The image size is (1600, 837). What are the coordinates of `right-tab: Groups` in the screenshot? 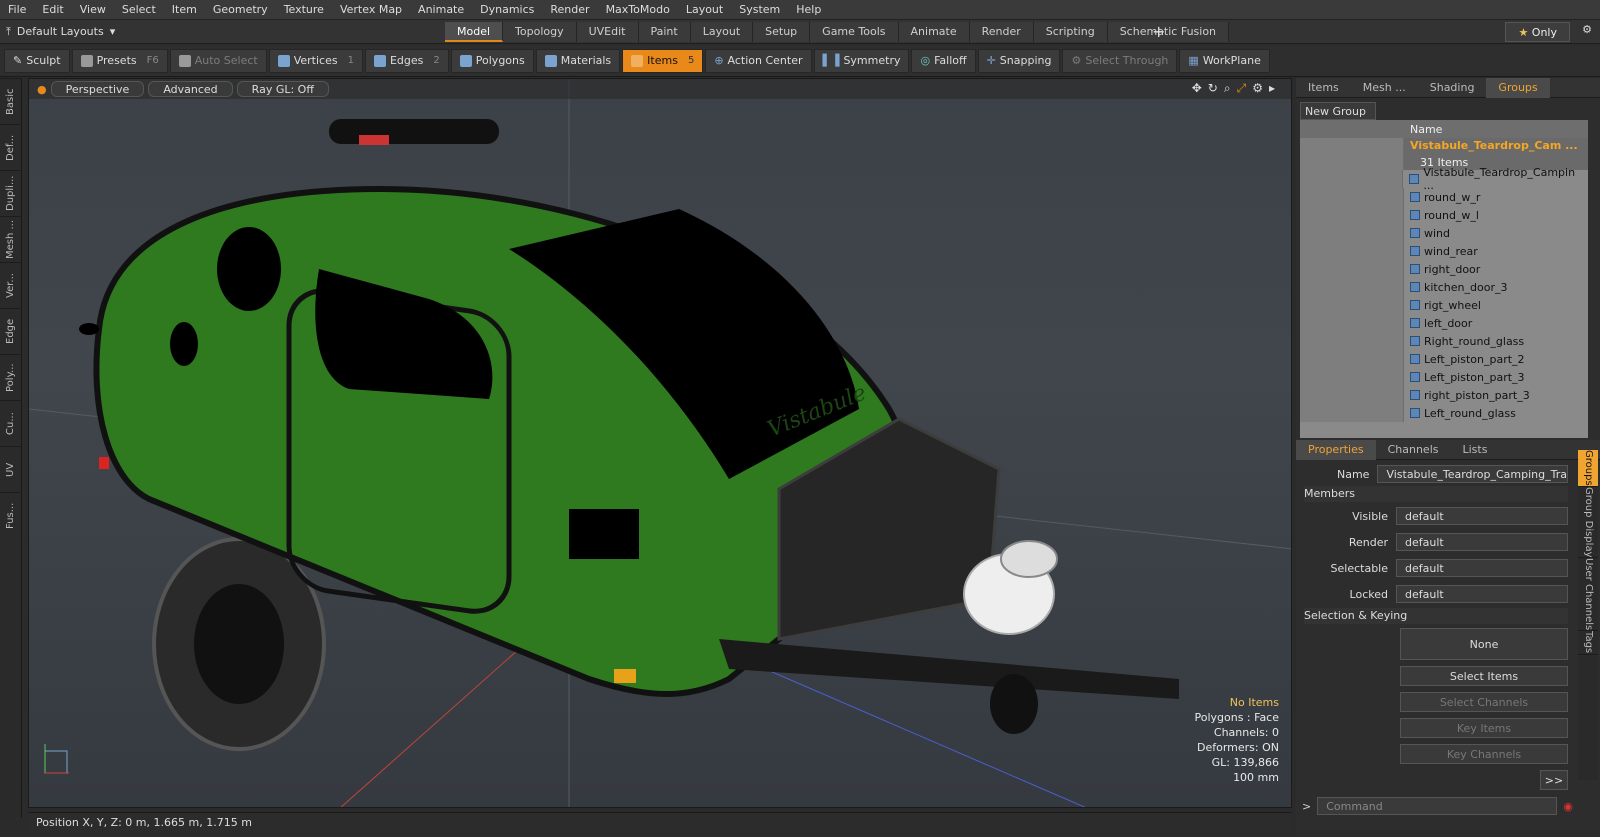 It's located at (1518, 87).